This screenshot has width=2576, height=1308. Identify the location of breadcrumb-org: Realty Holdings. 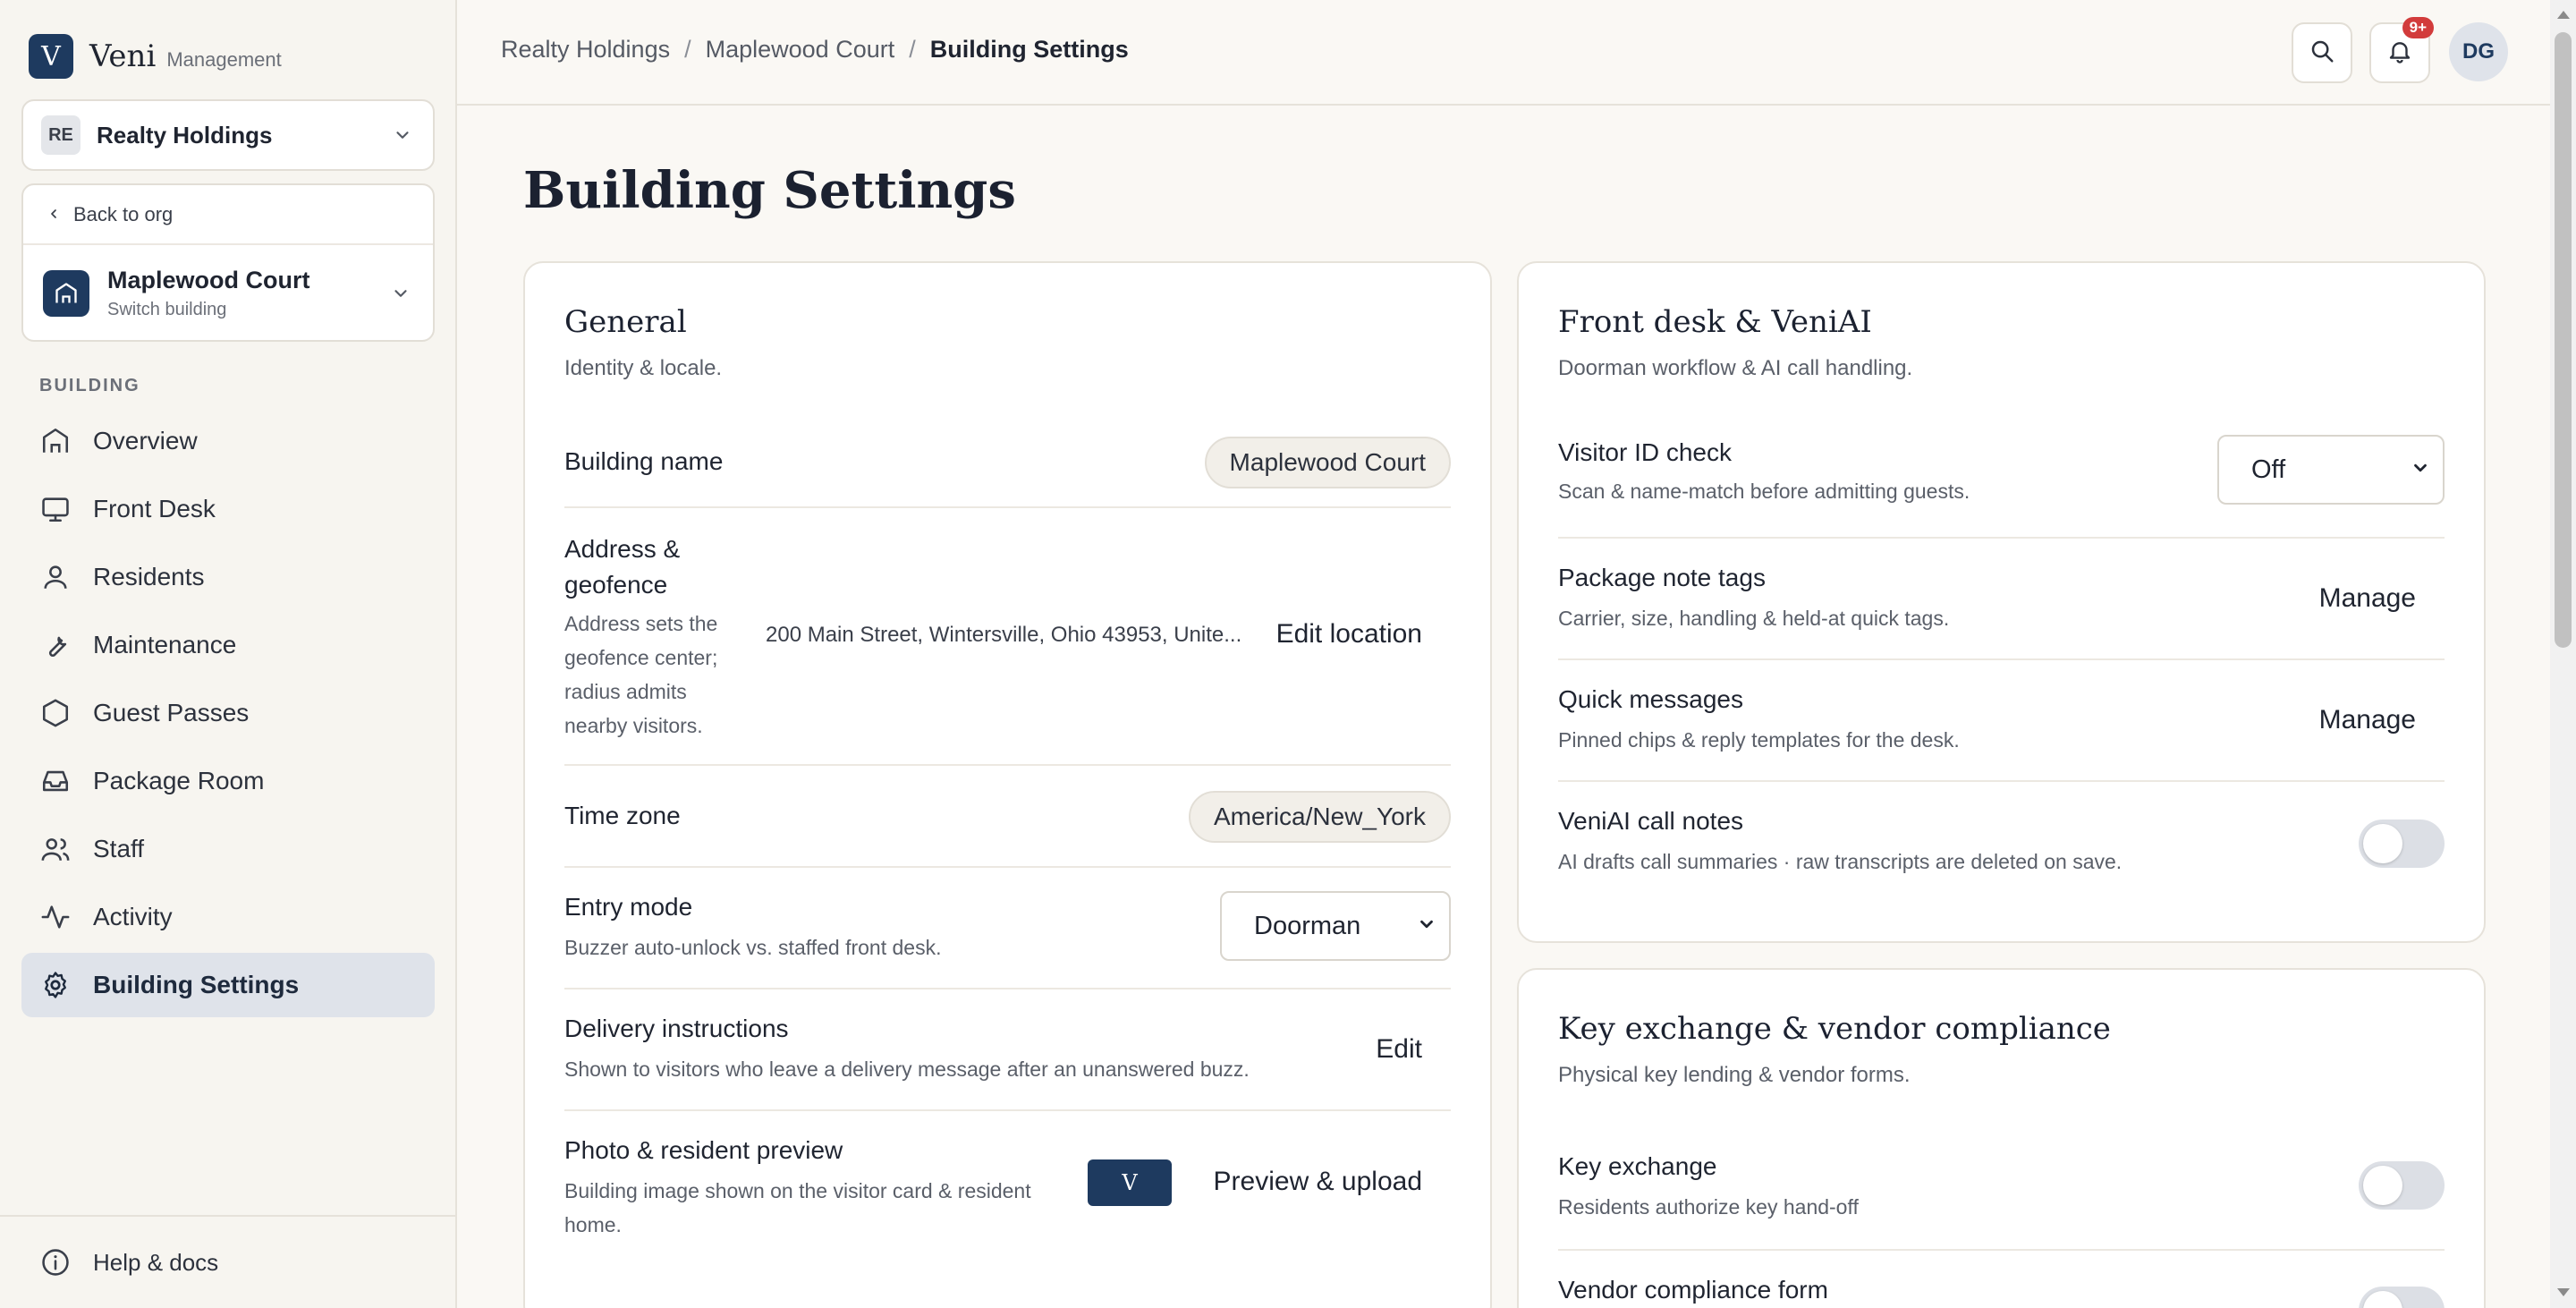
(585, 50).